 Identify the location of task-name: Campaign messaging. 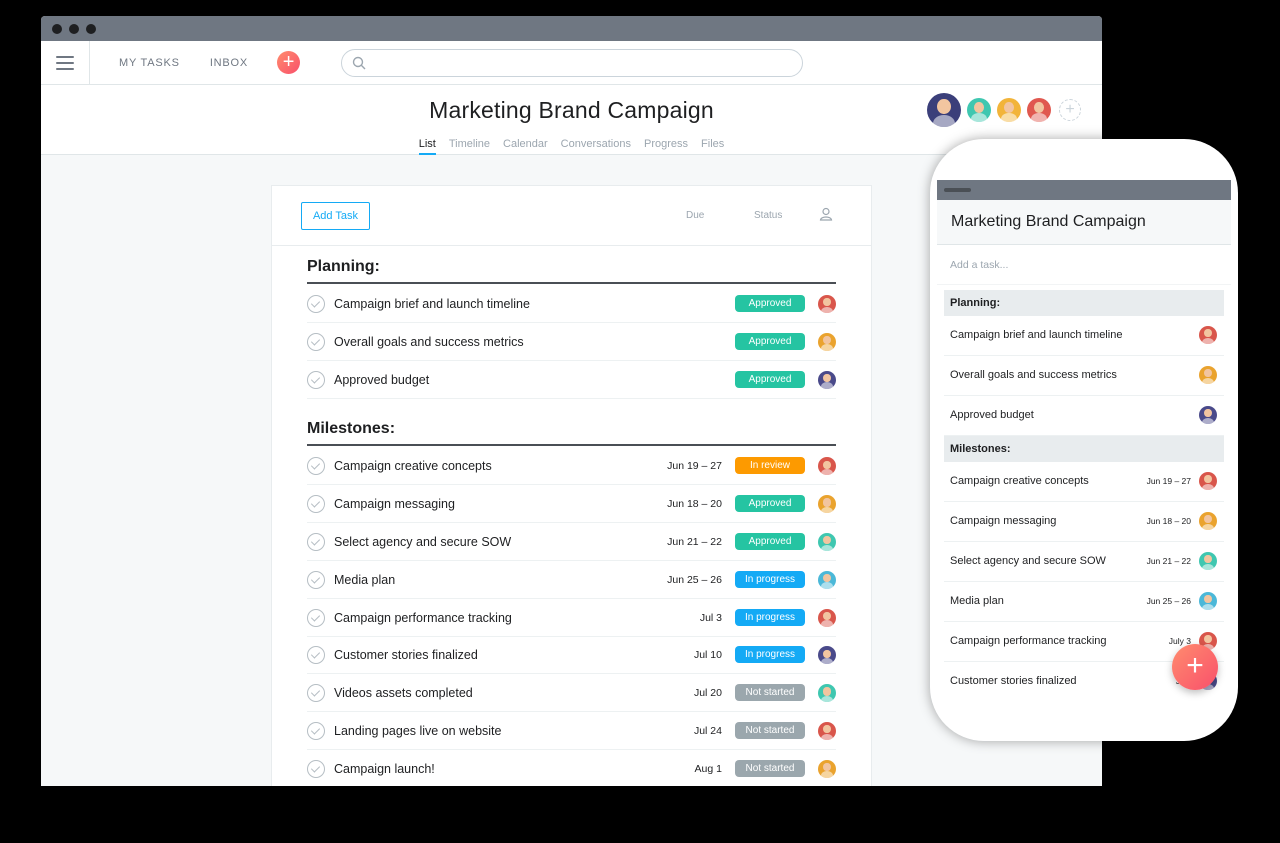
(394, 504).